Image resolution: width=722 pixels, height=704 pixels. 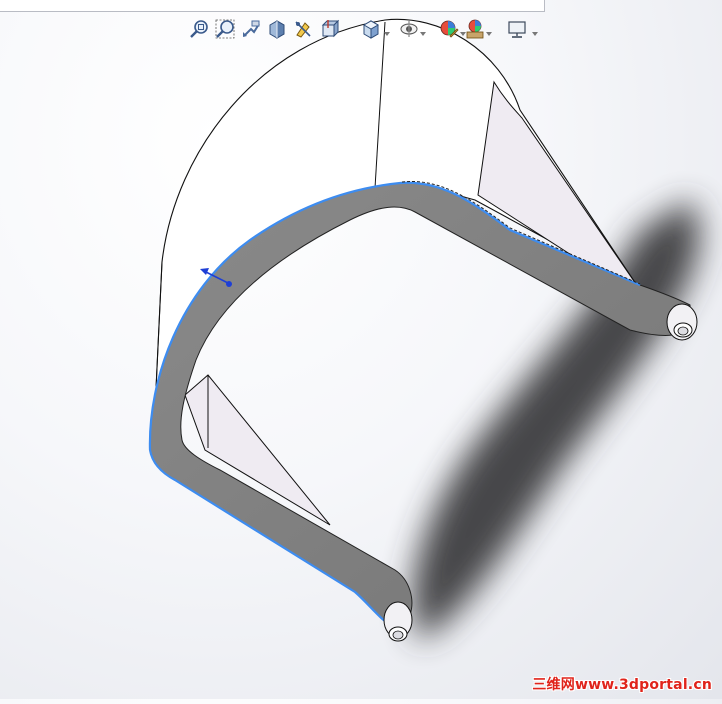 I want to click on zoom-to-fit-button, so click(x=199, y=29).